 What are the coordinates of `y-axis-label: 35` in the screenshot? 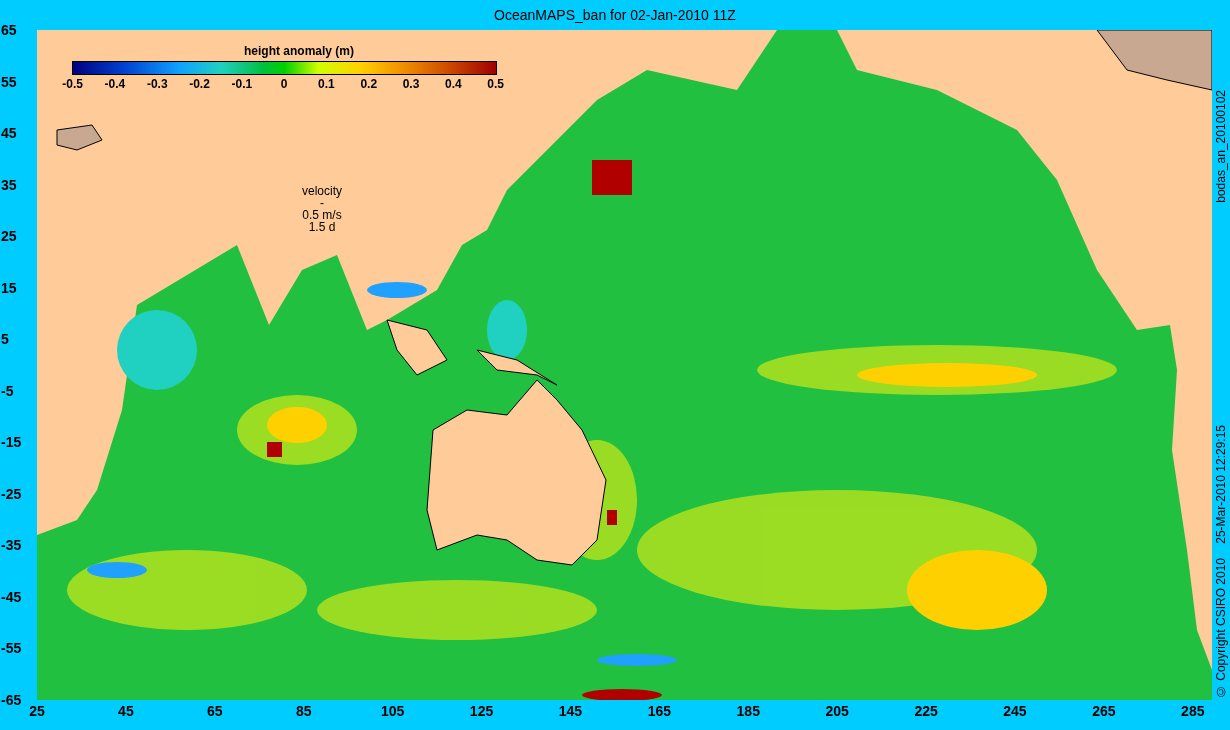 It's located at (9, 184).